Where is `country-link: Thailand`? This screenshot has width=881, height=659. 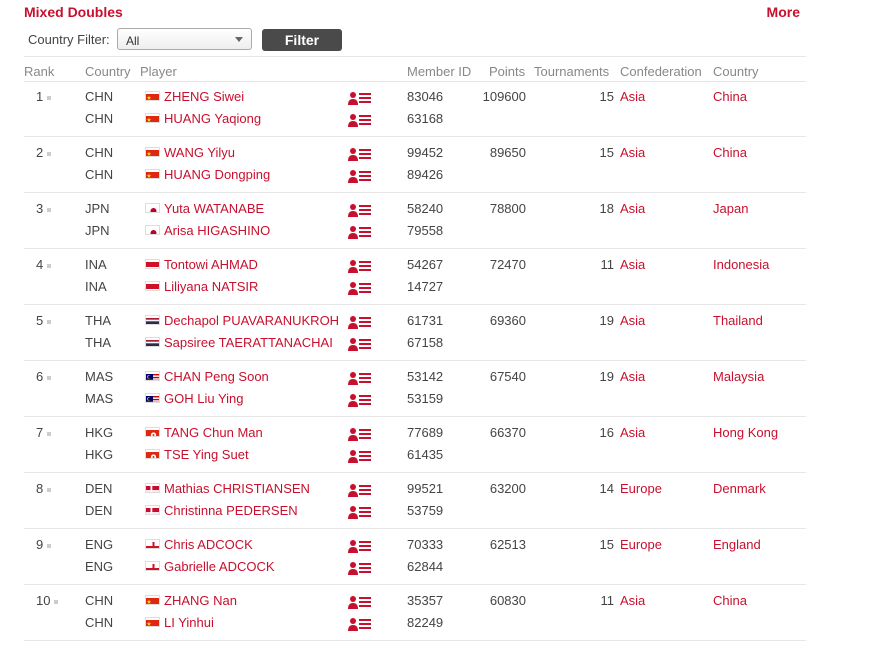 country-link: Thailand is located at coordinates (738, 320).